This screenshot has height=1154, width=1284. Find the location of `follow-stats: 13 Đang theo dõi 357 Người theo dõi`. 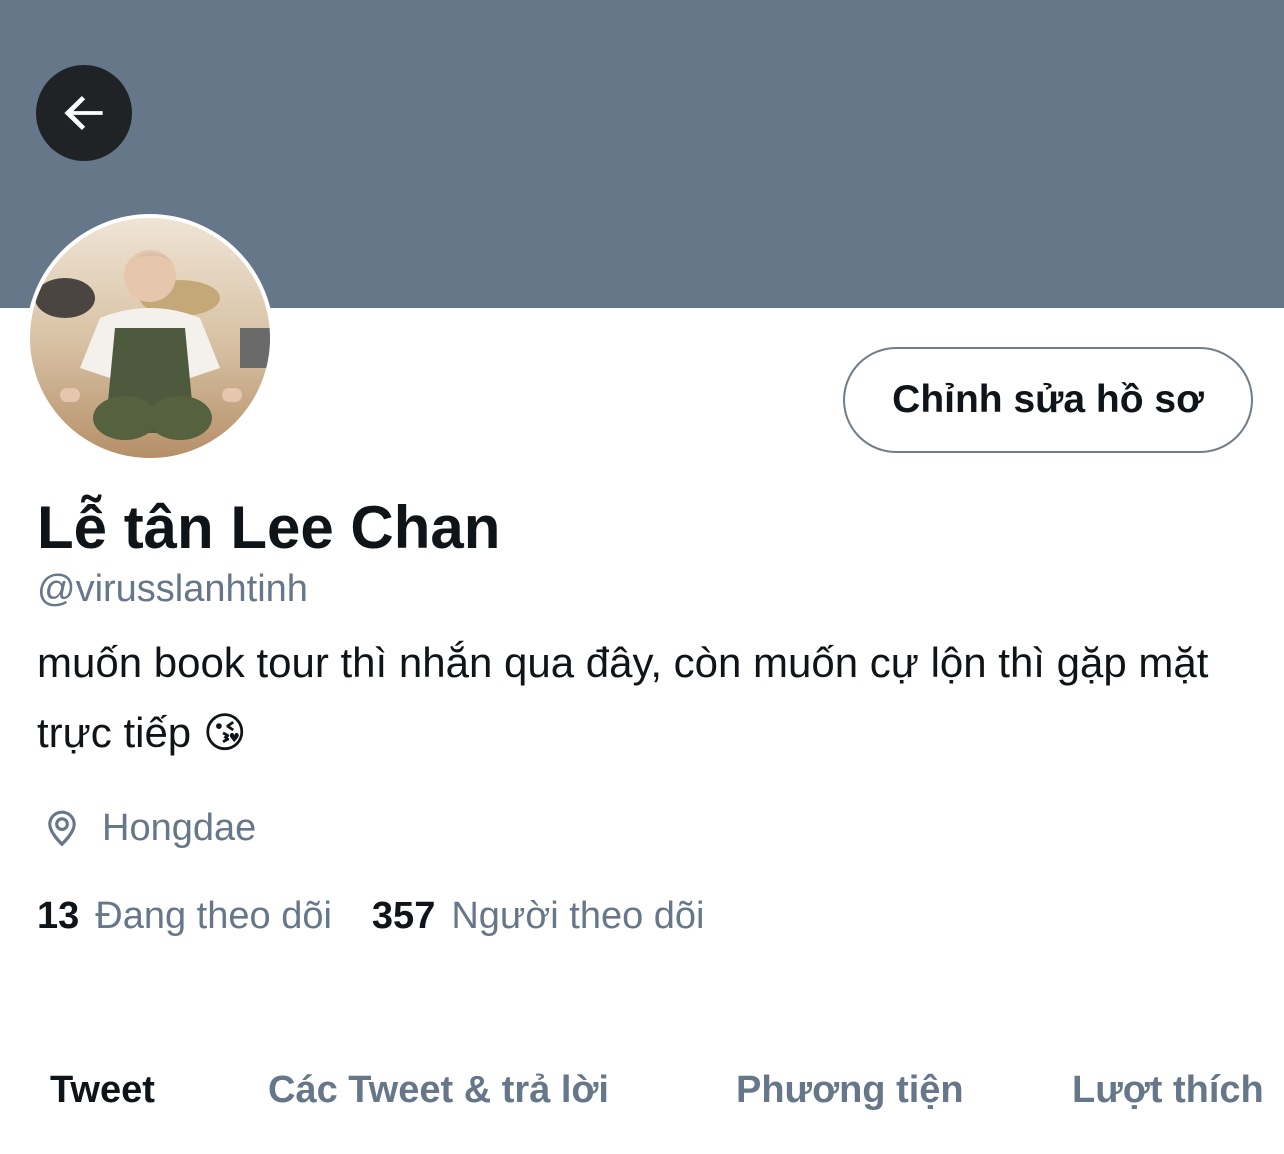

follow-stats: 13 Đang theo dõi 357 Người theo dõi is located at coordinates (371, 916).